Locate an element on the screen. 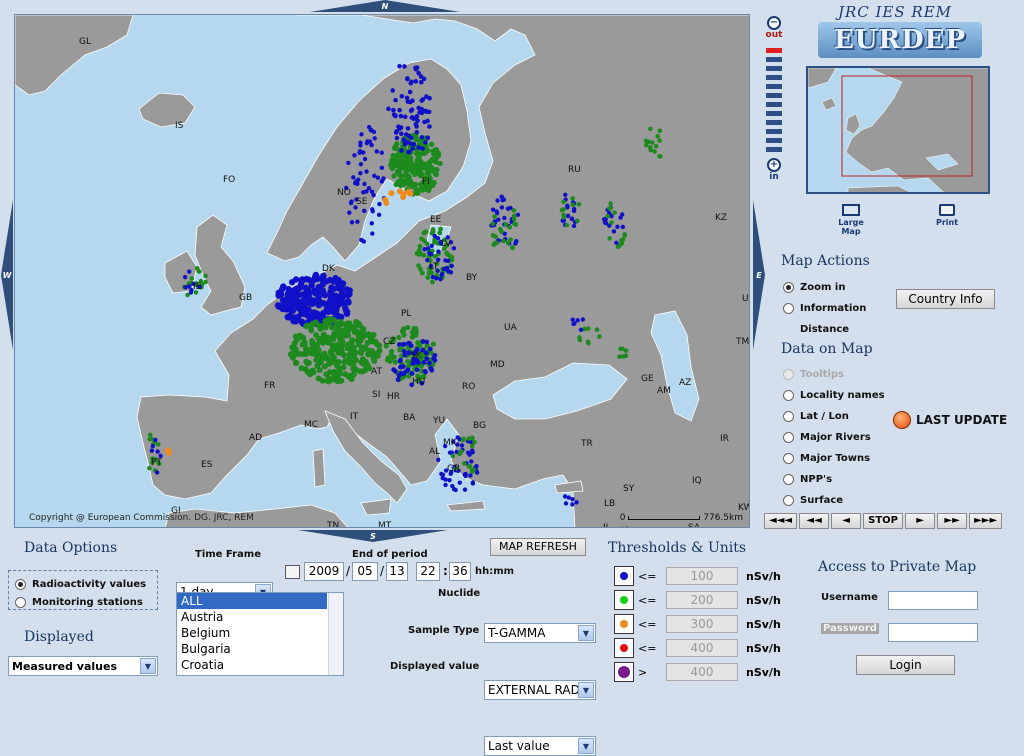 The width and height of the screenshot is (1024, 756). country-info-button: Country Info is located at coordinates (945, 299).